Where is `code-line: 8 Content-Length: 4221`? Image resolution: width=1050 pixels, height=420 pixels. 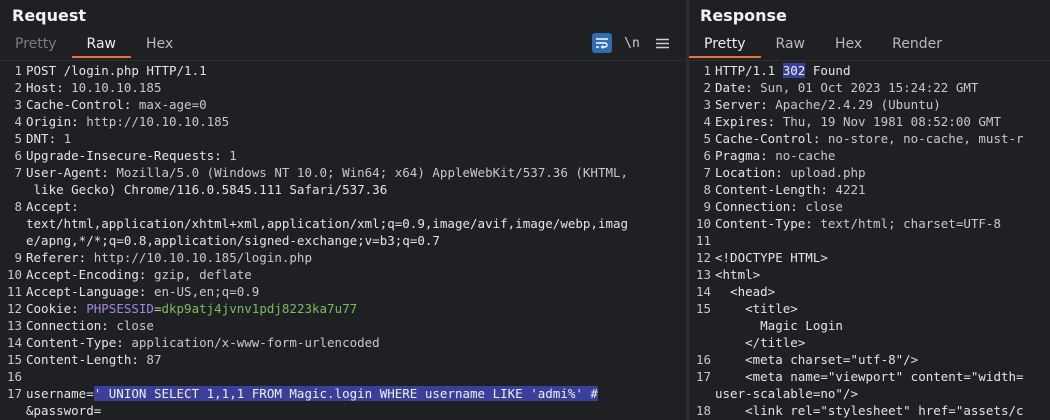 code-line: 8 Content-Length: 4221 is located at coordinates (869, 189).